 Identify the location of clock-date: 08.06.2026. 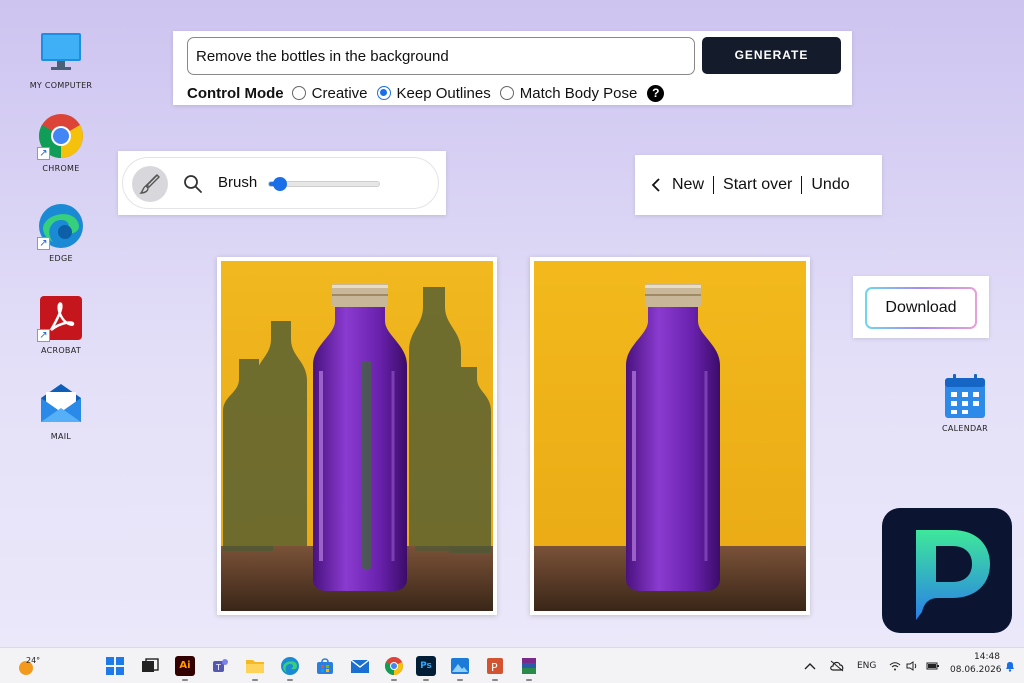
(976, 670).